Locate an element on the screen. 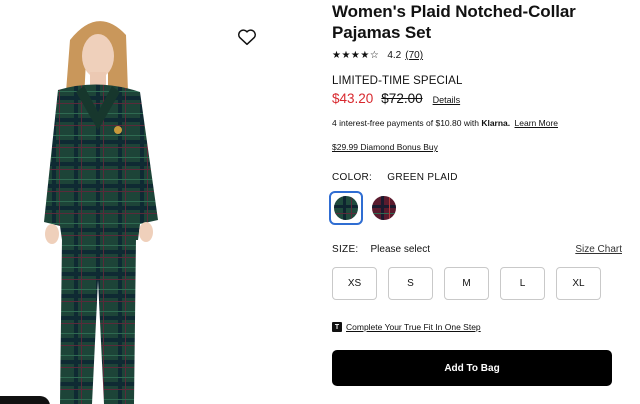  klarna-learn-more-link: Learn More is located at coordinates (536, 123).